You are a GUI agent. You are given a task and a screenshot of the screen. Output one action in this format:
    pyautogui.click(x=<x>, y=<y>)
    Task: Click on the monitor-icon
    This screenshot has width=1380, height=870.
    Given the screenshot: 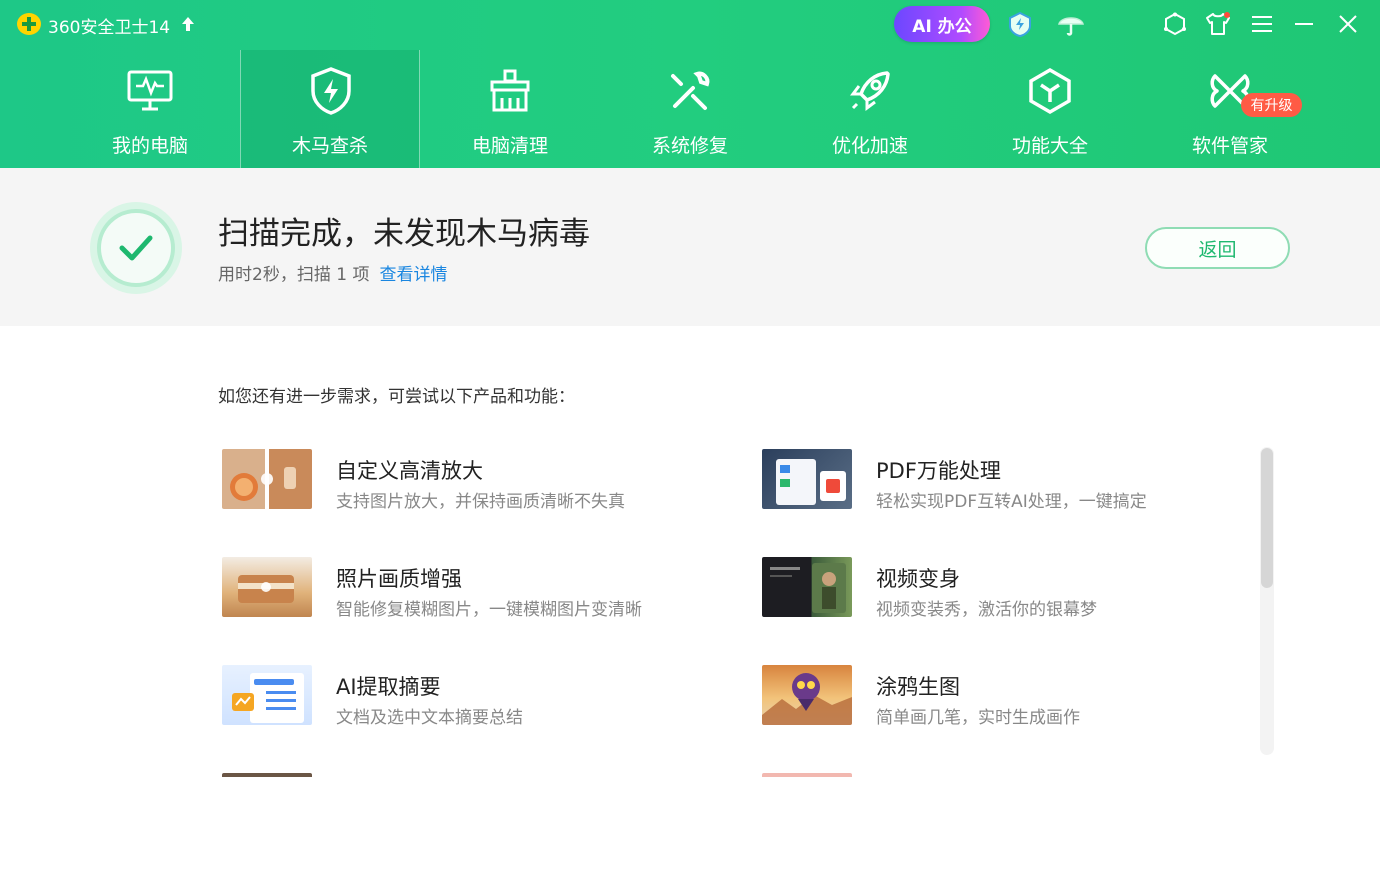 What is the action you would take?
    pyautogui.click(x=150, y=91)
    